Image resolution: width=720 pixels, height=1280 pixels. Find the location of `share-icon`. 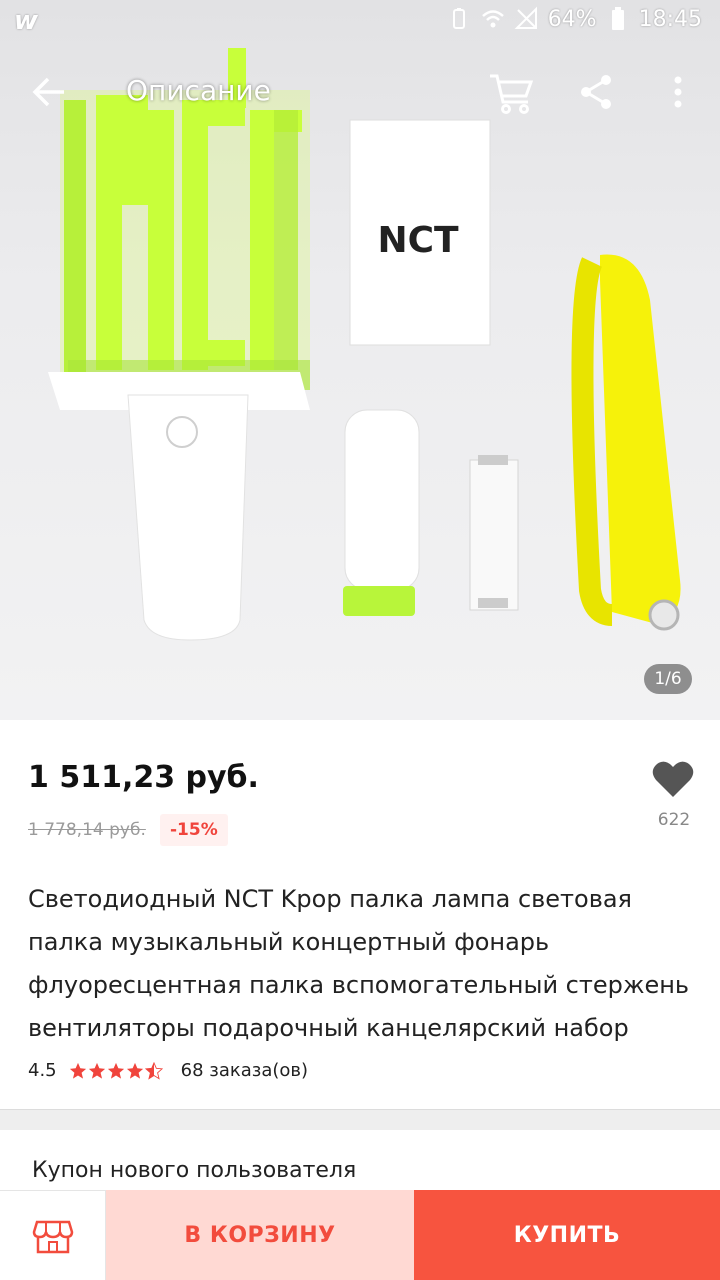

share-icon is located at coordinates (596, 92).